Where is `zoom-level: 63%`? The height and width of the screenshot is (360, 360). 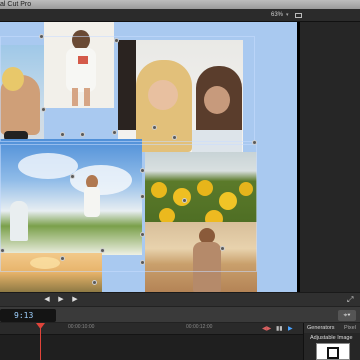
zoom-level: 63% is located at coordinates (277, 15).